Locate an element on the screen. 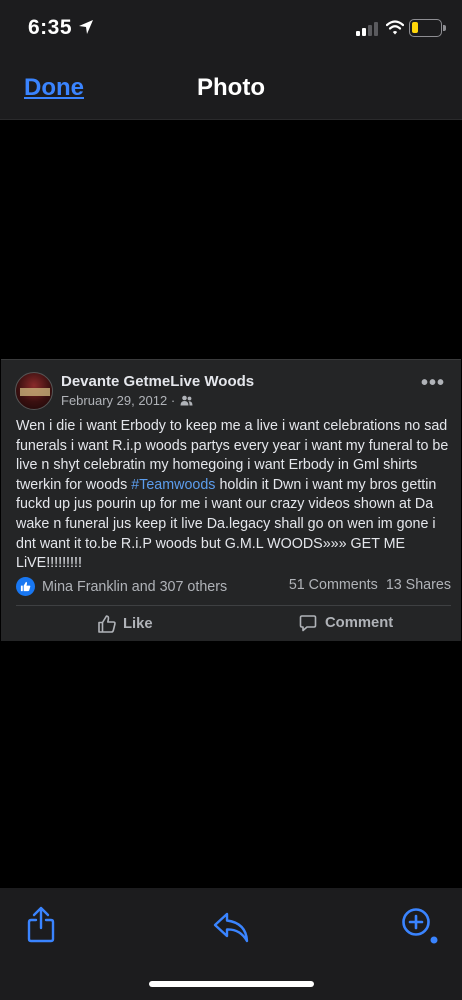 This screenshot has width=462, height=1000. comment-label: Comment is located at coordinates (359, 623).